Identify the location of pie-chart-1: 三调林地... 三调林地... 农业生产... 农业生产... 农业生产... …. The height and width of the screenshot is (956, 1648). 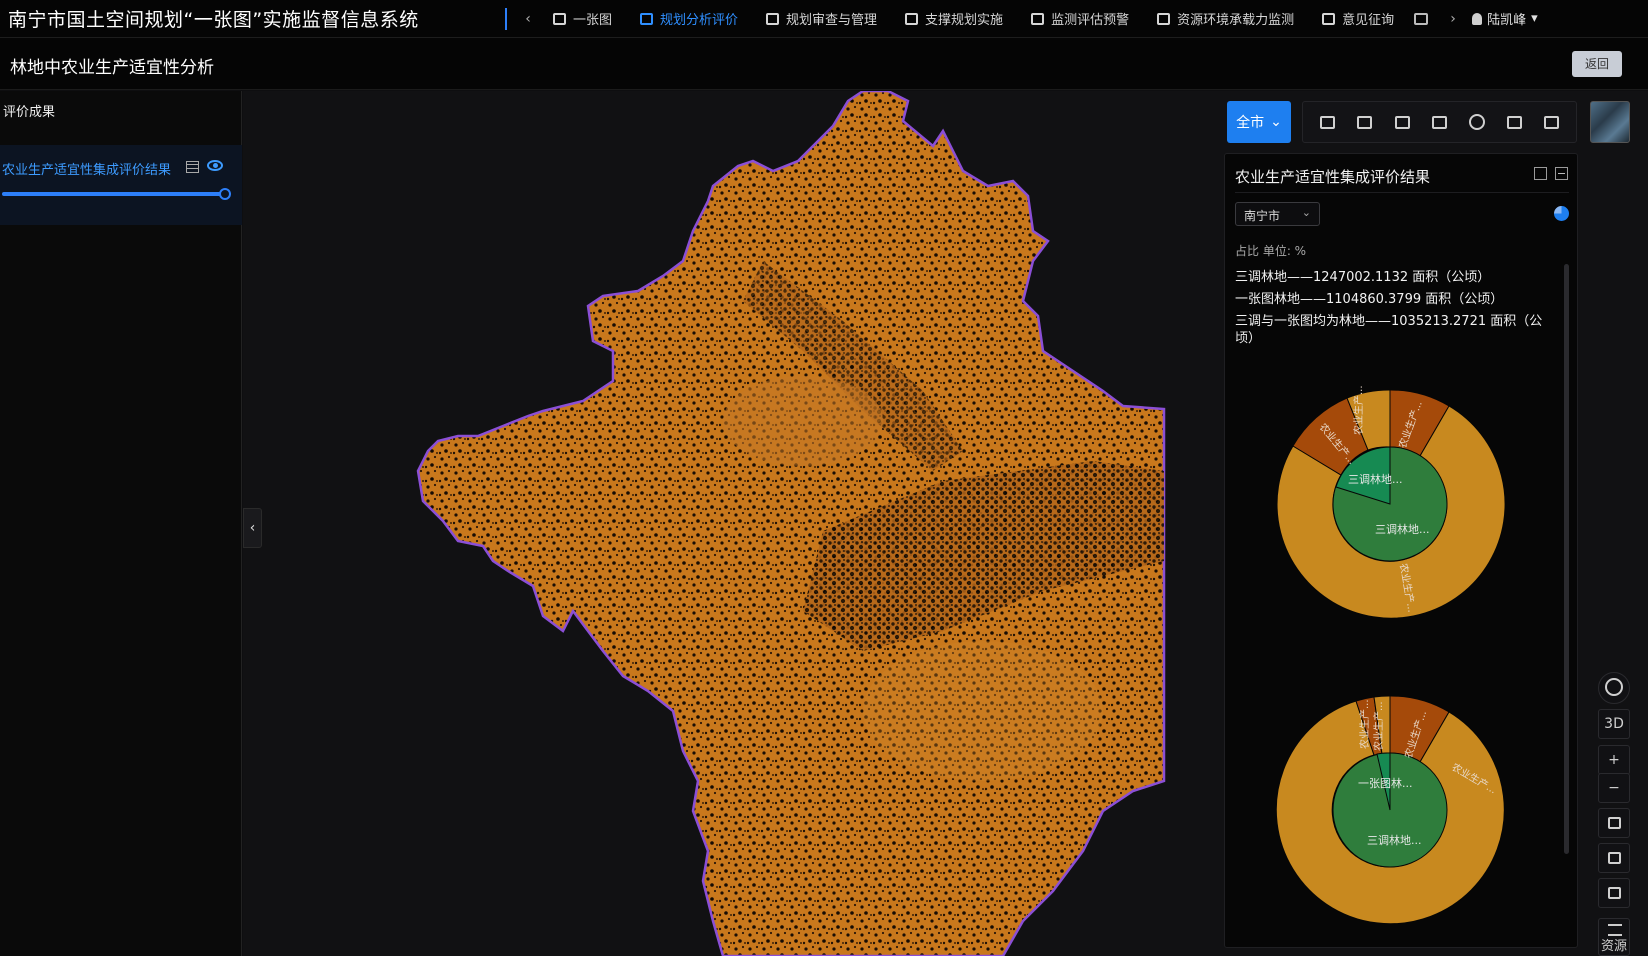
(1391, 502).